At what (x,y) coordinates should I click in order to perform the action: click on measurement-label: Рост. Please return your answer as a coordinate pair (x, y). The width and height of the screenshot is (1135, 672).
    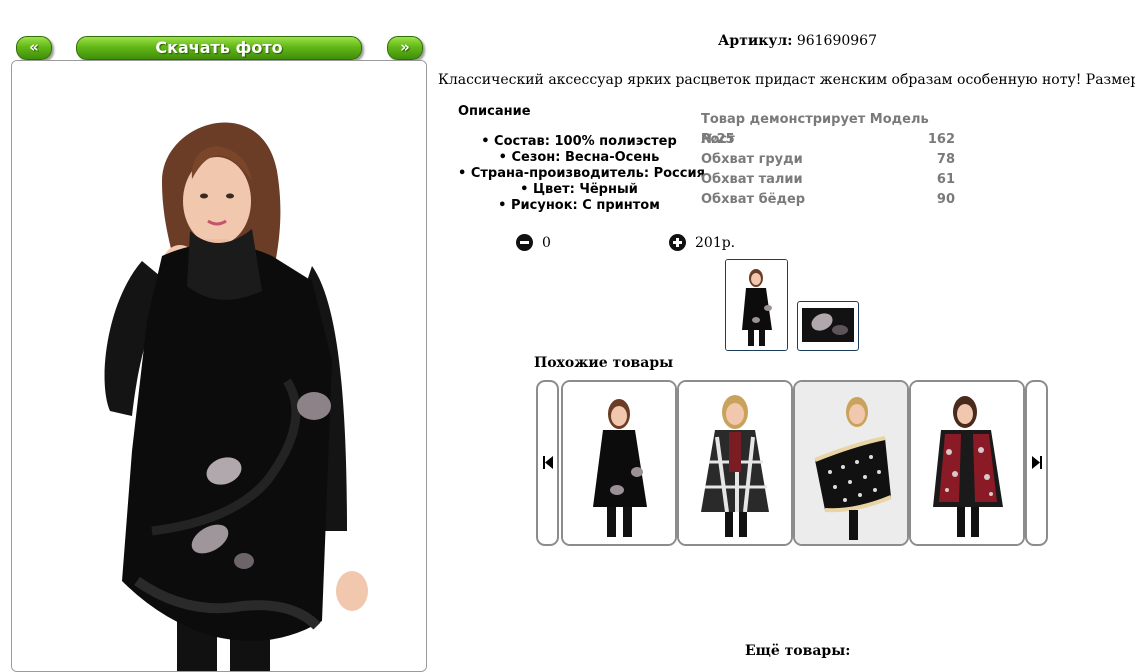
    Looking at the image, I should click on (718, 139).